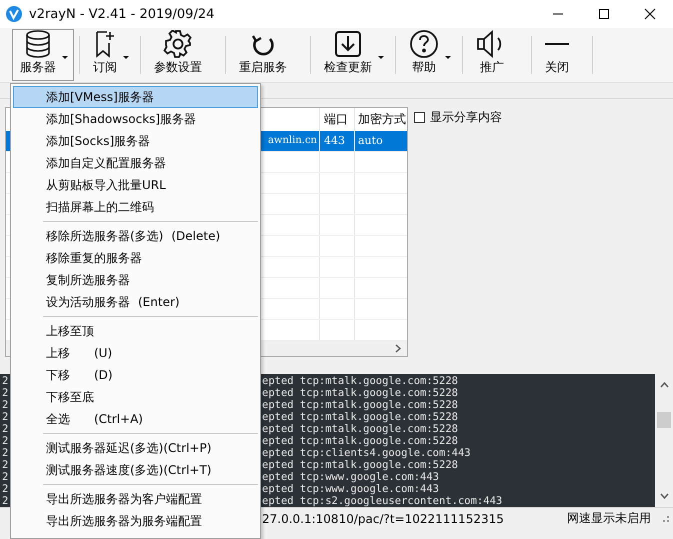 Image resolution: width=673 pixels, height=539 pixels. I want to click on settings-icon, so click(178, 44).